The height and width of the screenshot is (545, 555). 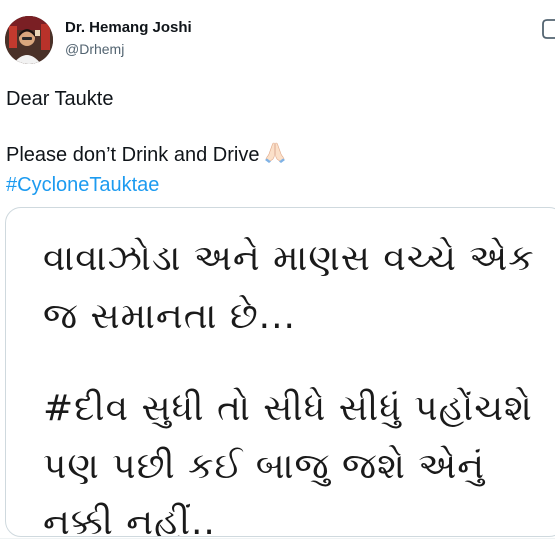 What do you see at coordinates (146, 185) in the screenshot?
I see `hashtag-link: #CycloneTauktae` at bounding box center [146, 185].